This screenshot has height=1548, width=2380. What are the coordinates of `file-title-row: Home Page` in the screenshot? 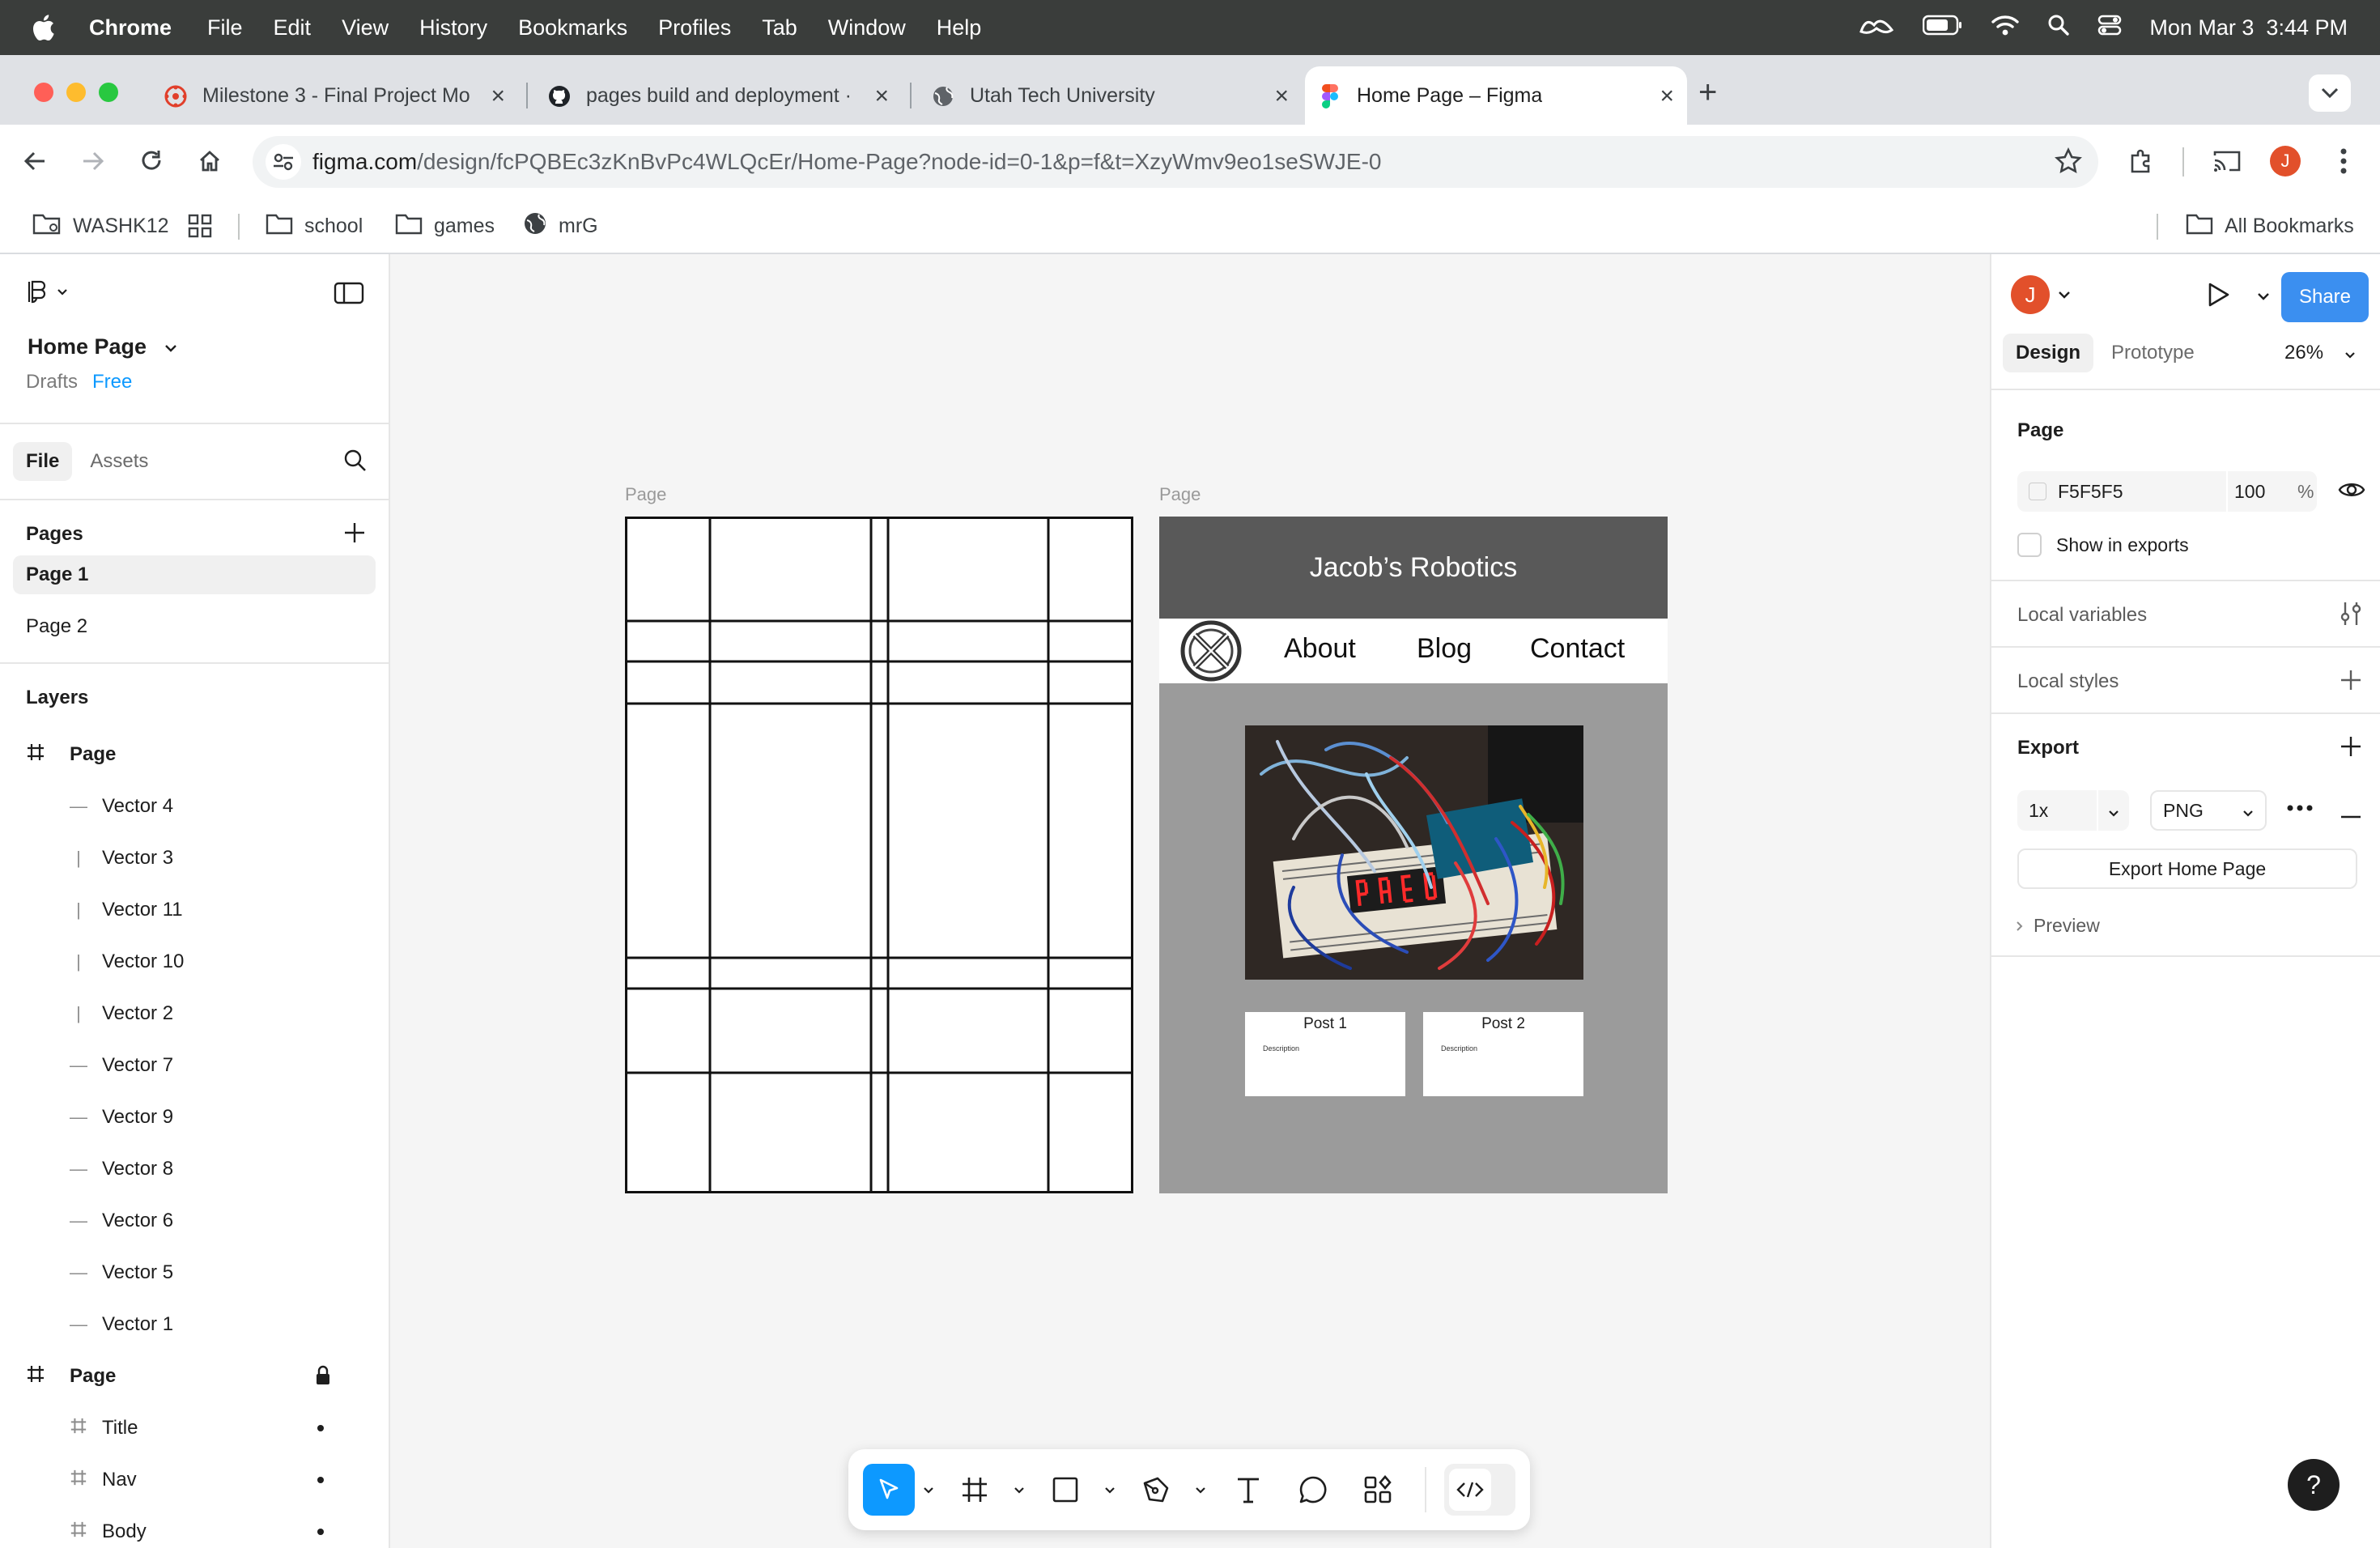 It's located at (195, 346).